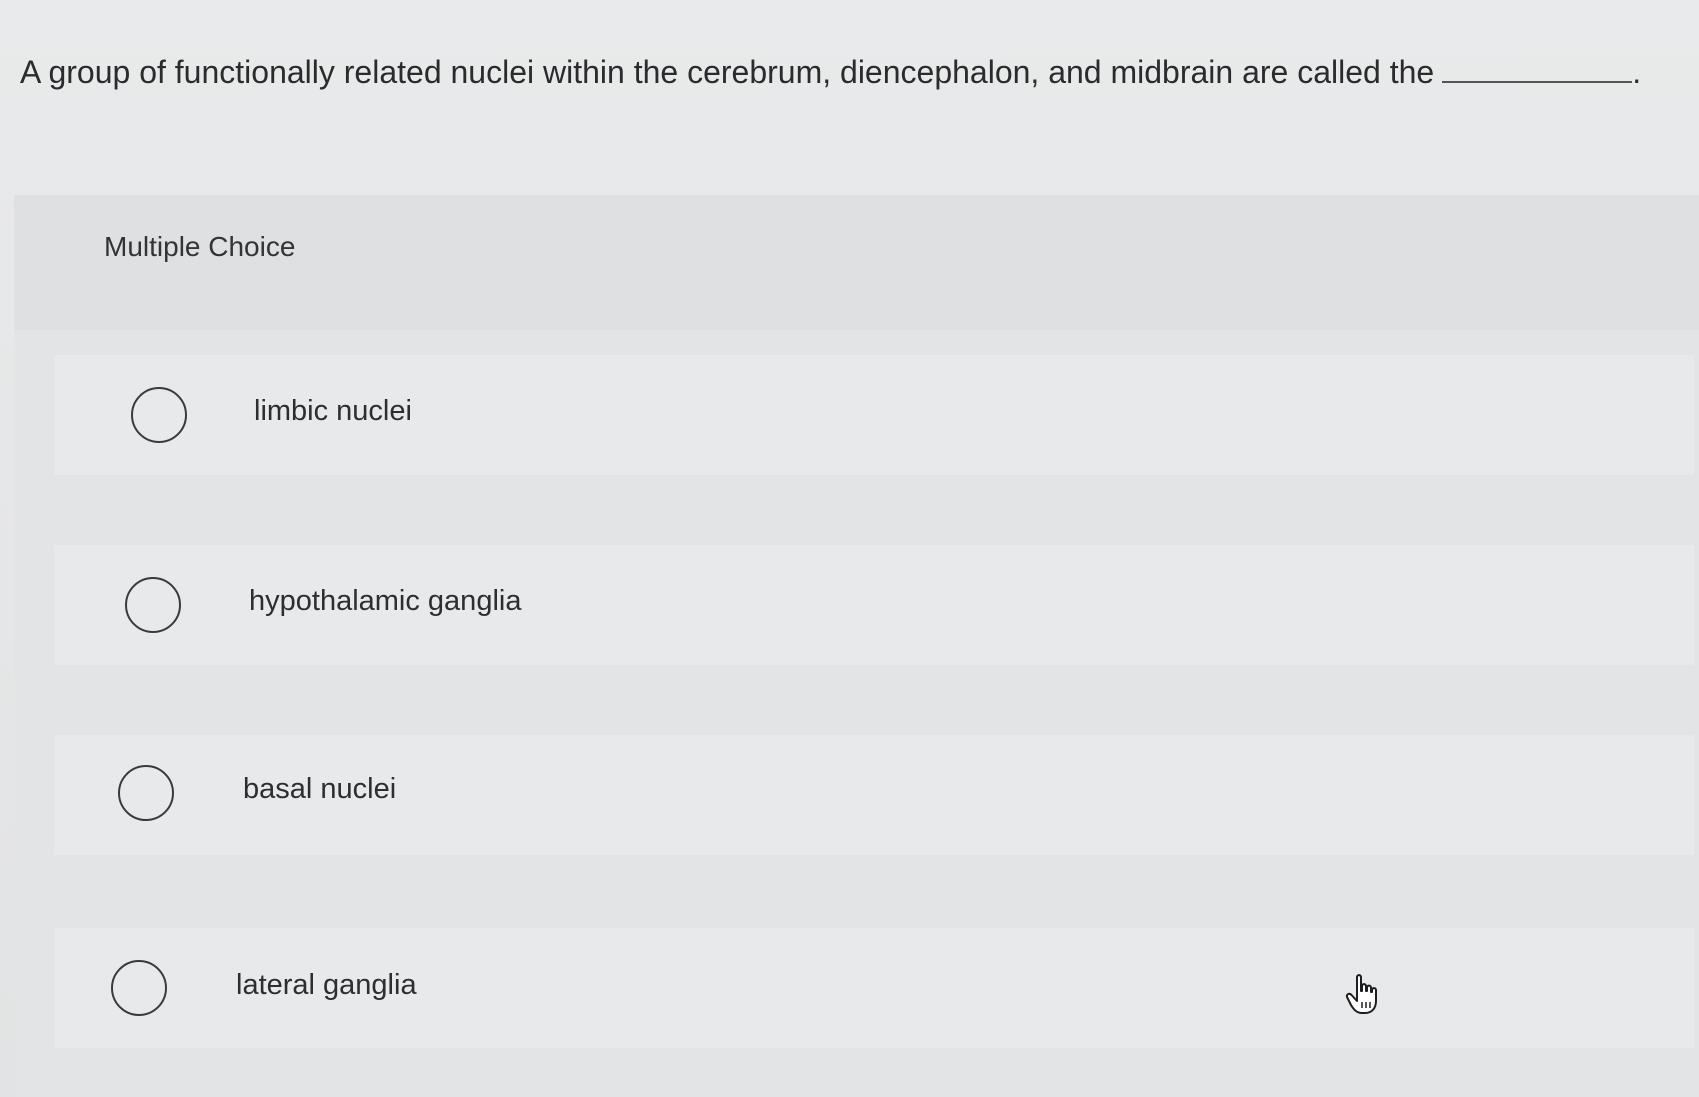 This screenshot has height=1097, width=1699. Describe the element at coordinates (320, 789) in the screenshot. I see `choice-label: basal nuclei` at that location.